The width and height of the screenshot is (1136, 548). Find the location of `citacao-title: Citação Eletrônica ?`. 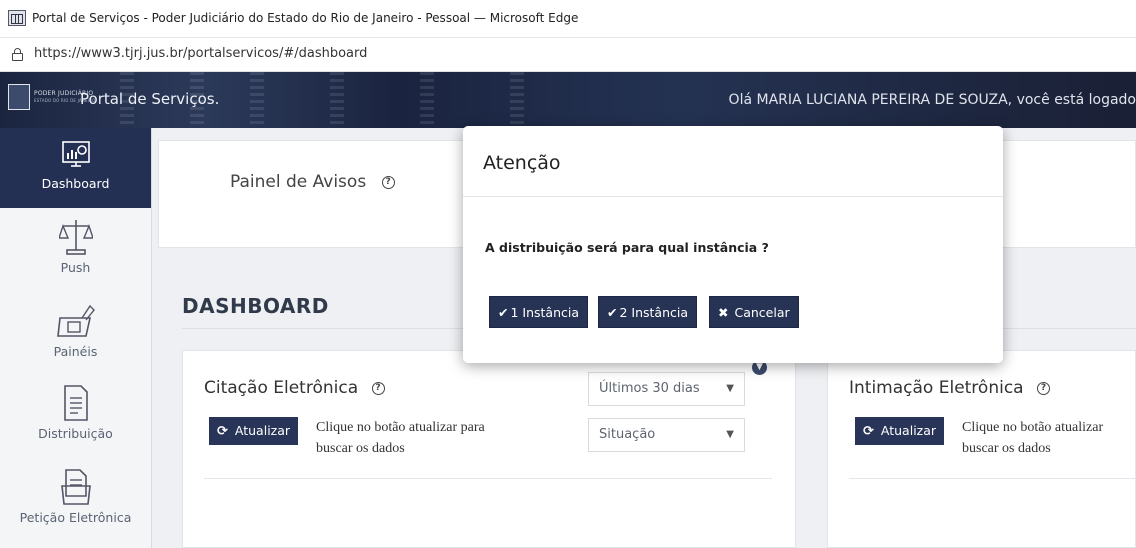

citacao-title: Citação Eletrônica ? is located at coordinates (294, 388).